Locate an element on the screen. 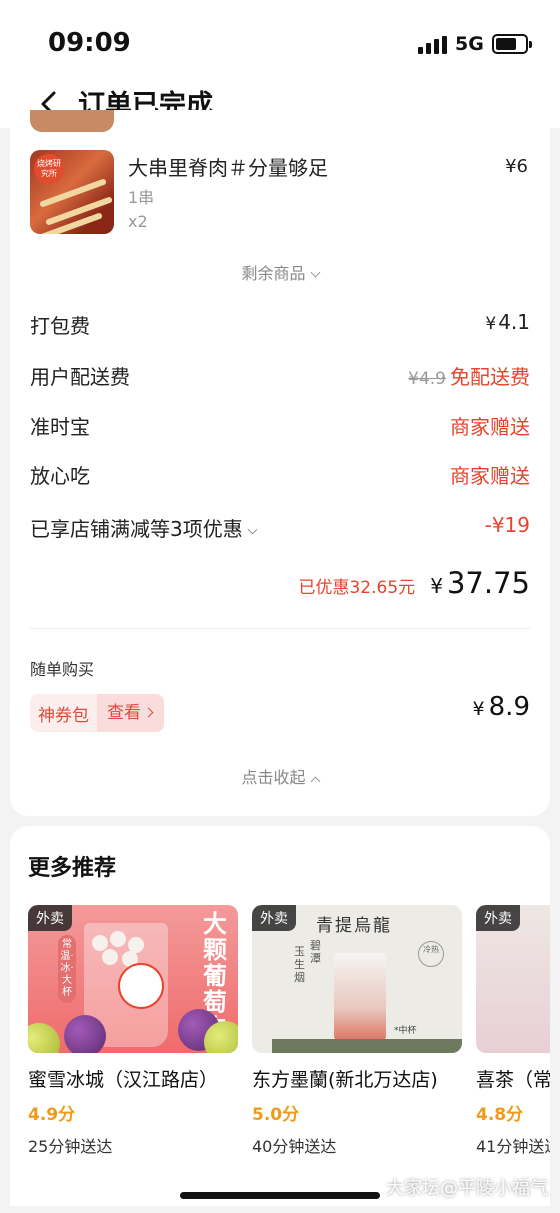 Image resolution: width=560 pixels, height=1213 pixels. more-items-label: 剩余商品 is located at coordinates (273, 273).